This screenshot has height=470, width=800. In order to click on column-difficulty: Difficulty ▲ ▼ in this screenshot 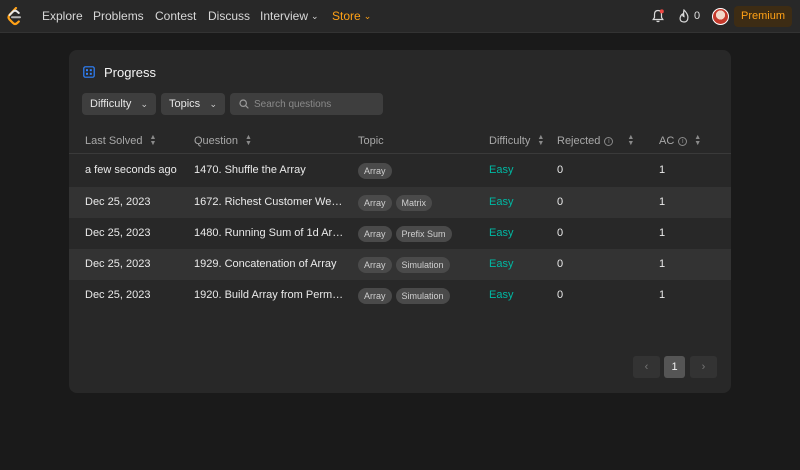, I will do `click(516, 141)`.